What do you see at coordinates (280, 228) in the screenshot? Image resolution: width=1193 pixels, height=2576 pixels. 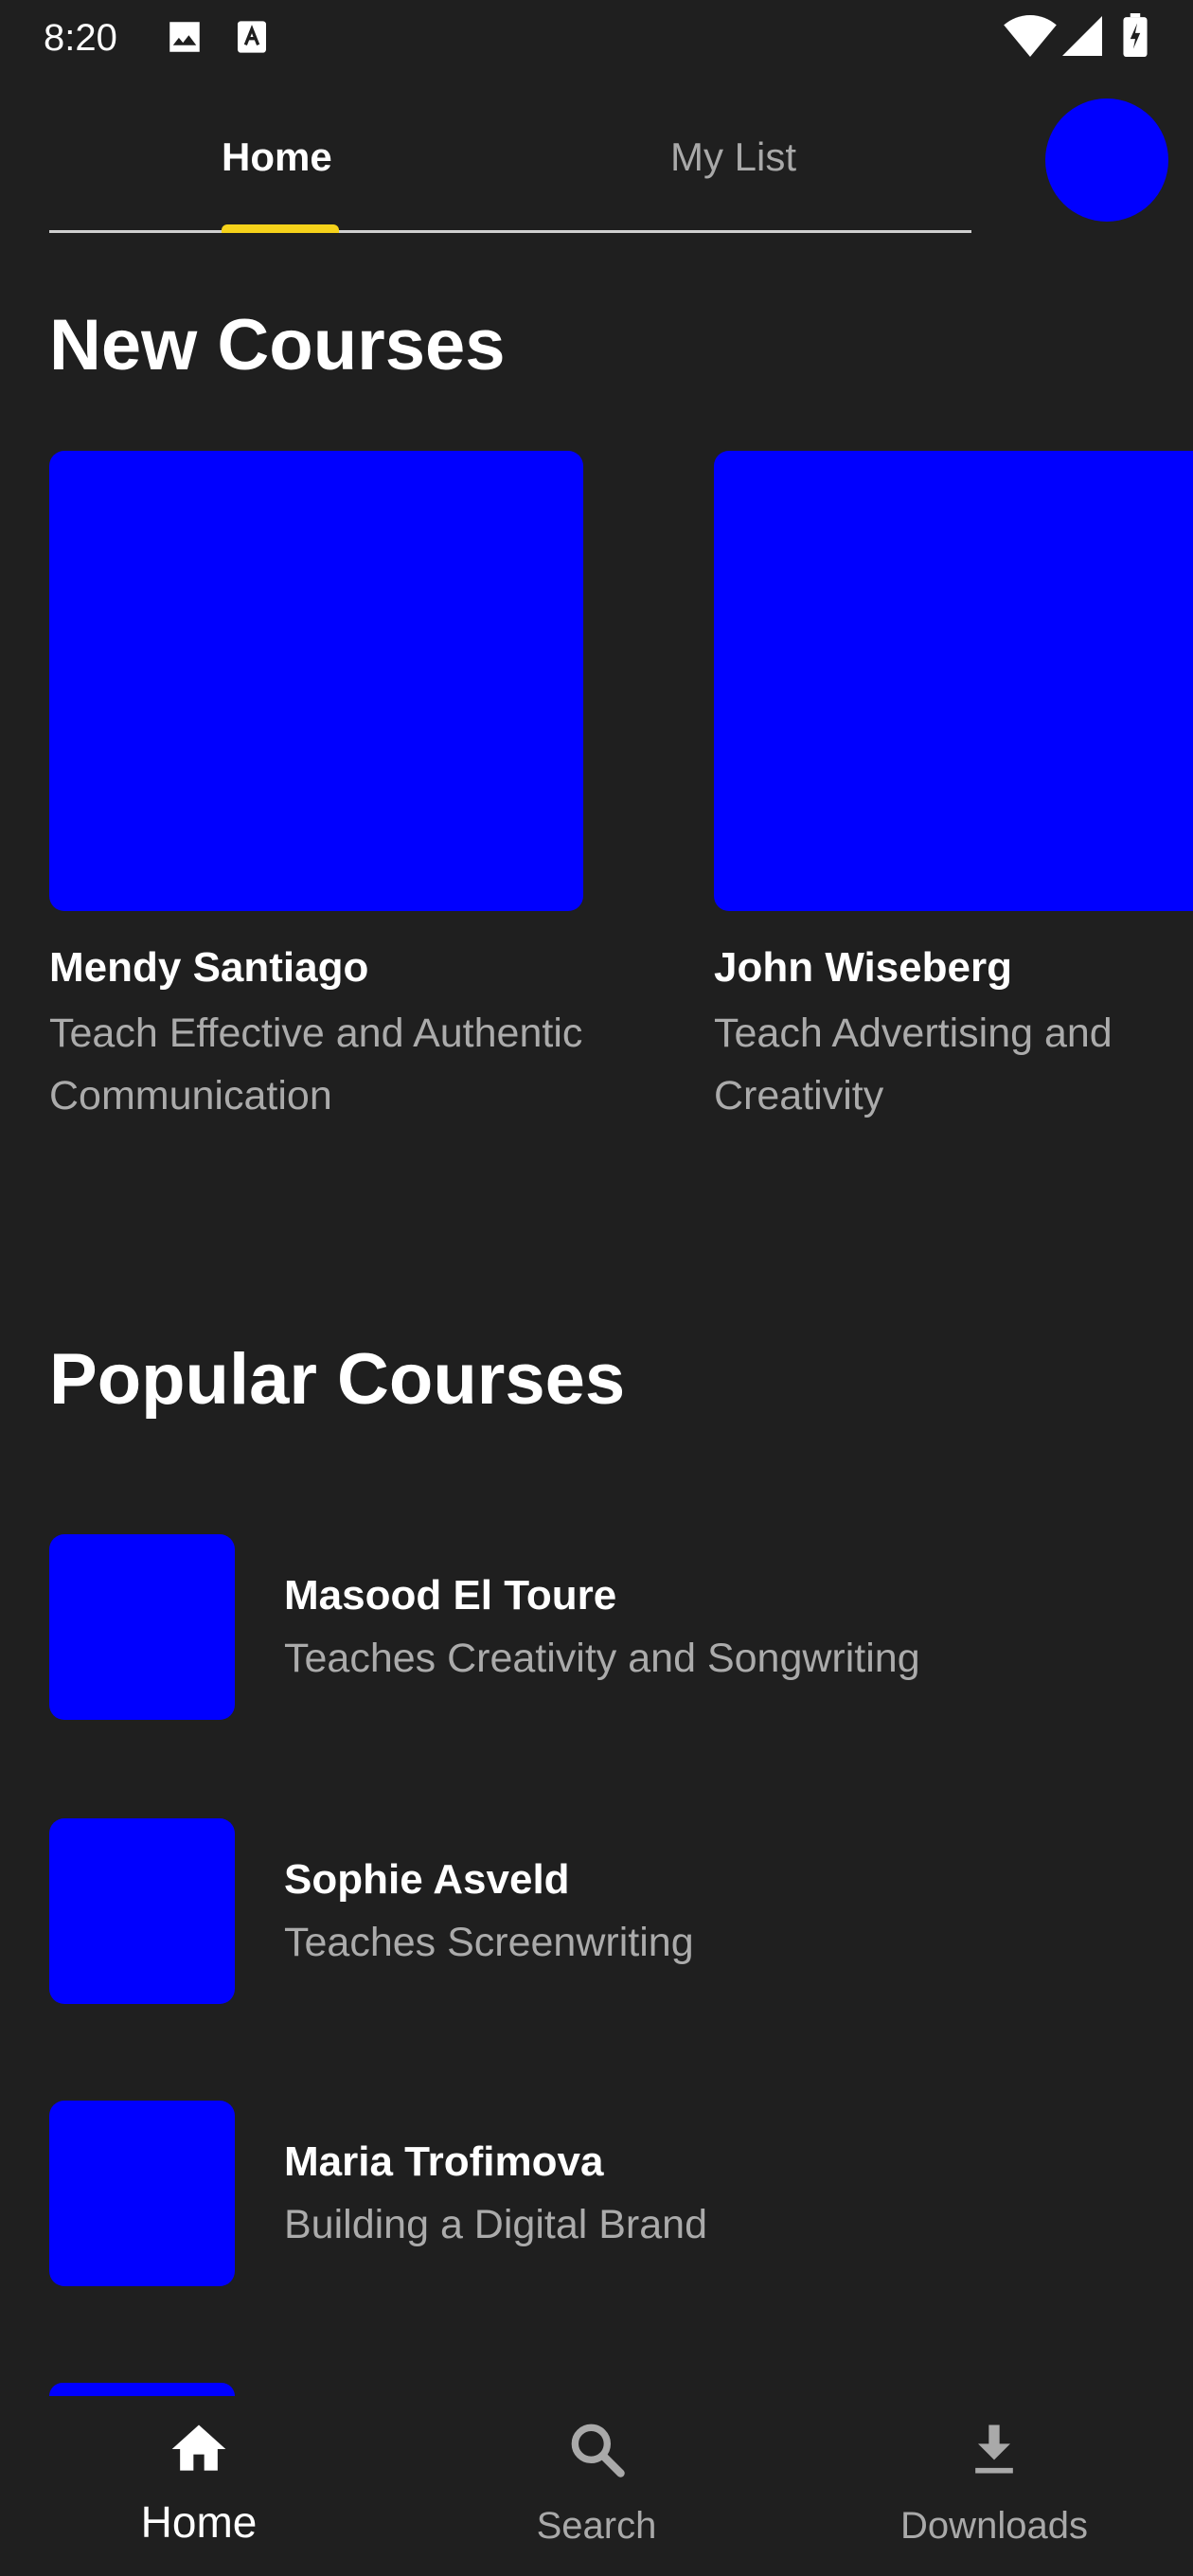 I see `tab-selected-indicator` at bounding box center [280, 228].